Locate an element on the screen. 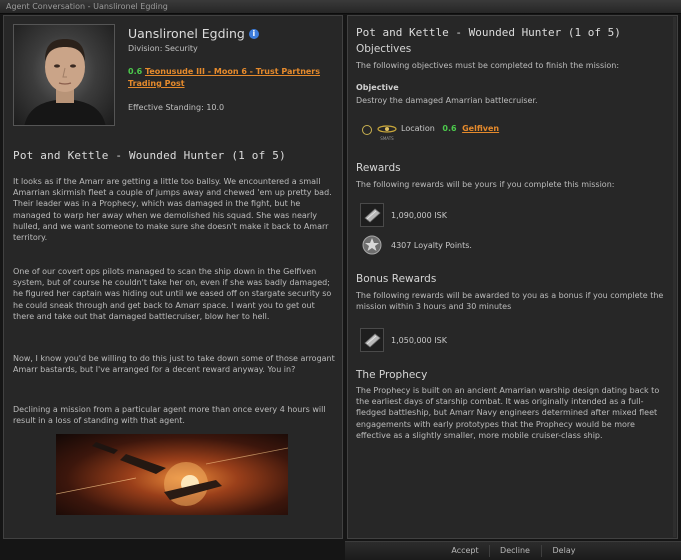  objectives-heading: Objectives is located at coordinates (384, 49).